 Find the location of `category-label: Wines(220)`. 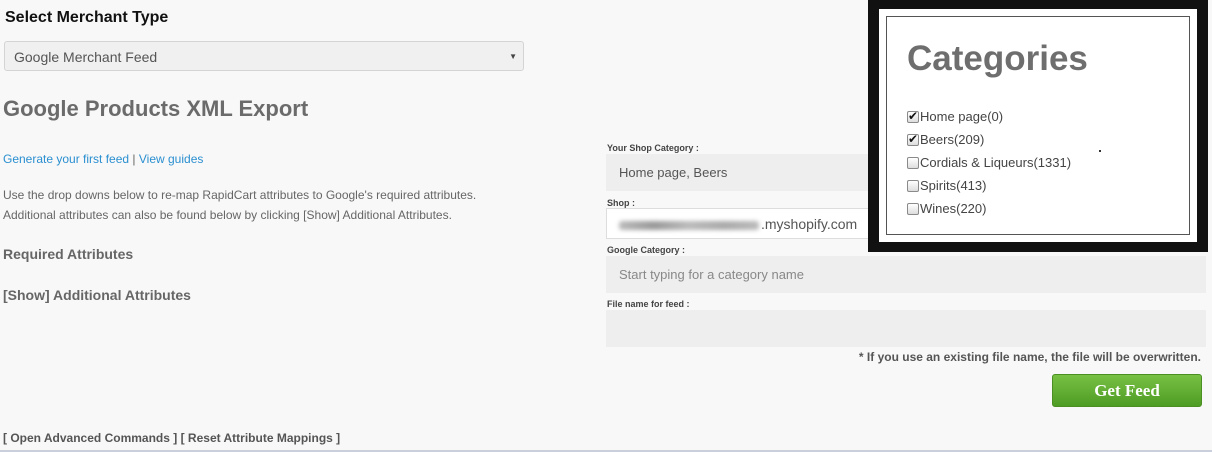

category-label: Wines(220) is located at coordinates (953, 208).